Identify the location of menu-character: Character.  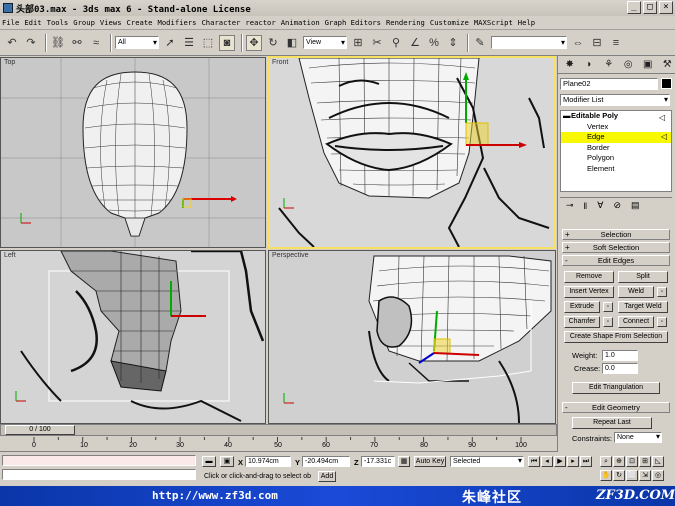
(220, 22).